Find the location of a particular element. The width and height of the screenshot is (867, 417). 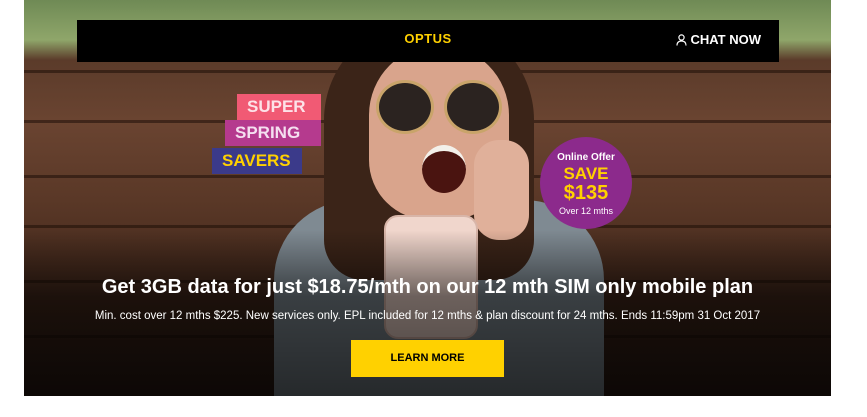

top-nav-bar: OPTUS CHAT NOW is located at coordinates (428, 41).